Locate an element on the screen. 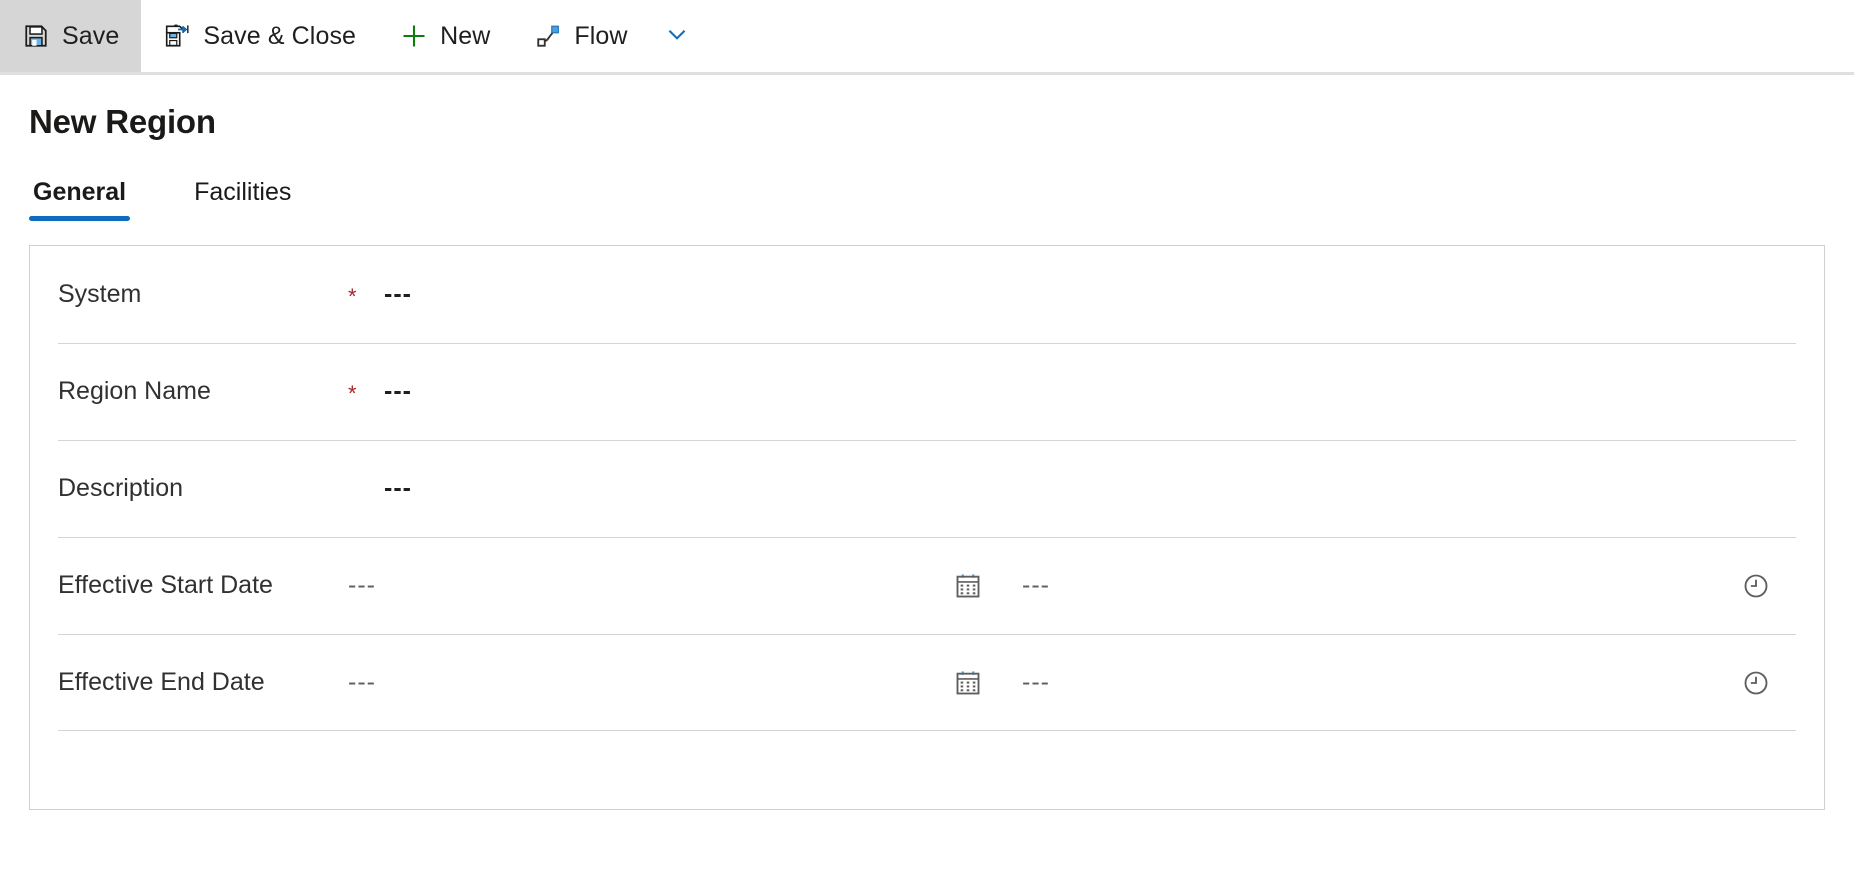  save-and-close-icon is located at coordinates (177, 36).